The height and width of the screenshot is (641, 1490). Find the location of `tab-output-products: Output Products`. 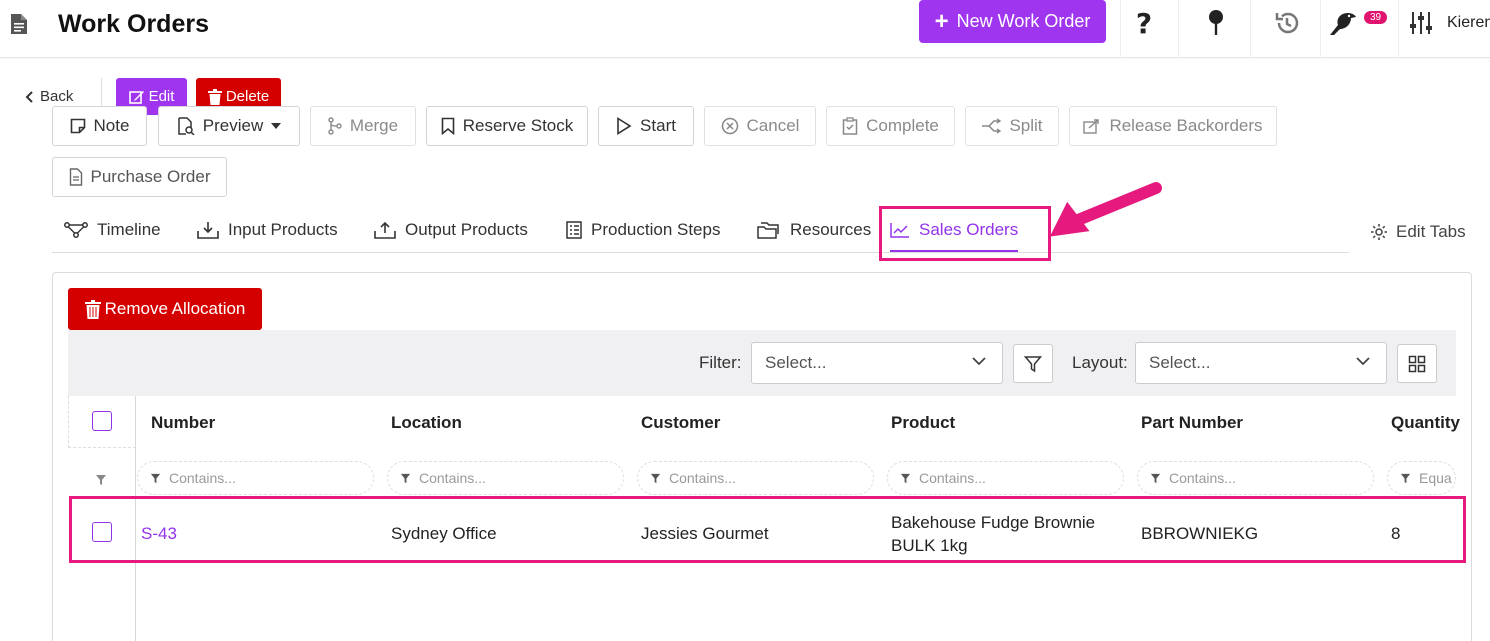

tab-output-products: Output Products is located at coordinates (451, 229).